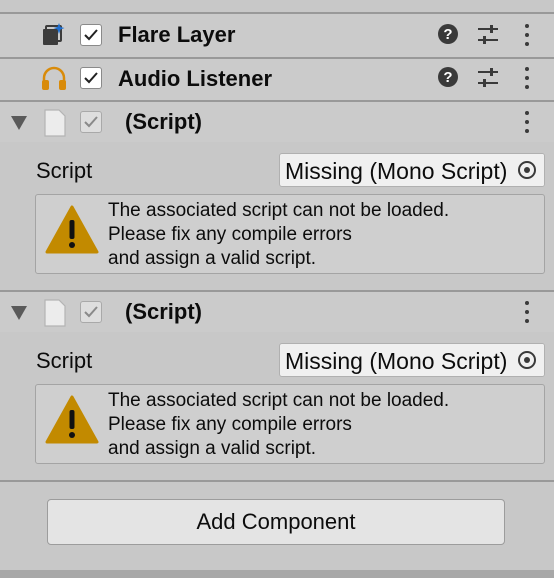 The image size is (554, 578). What do you see at coordinates (54, 79) in the screenshot?
I see `headphones-icon` at bounding box center [54, 79].